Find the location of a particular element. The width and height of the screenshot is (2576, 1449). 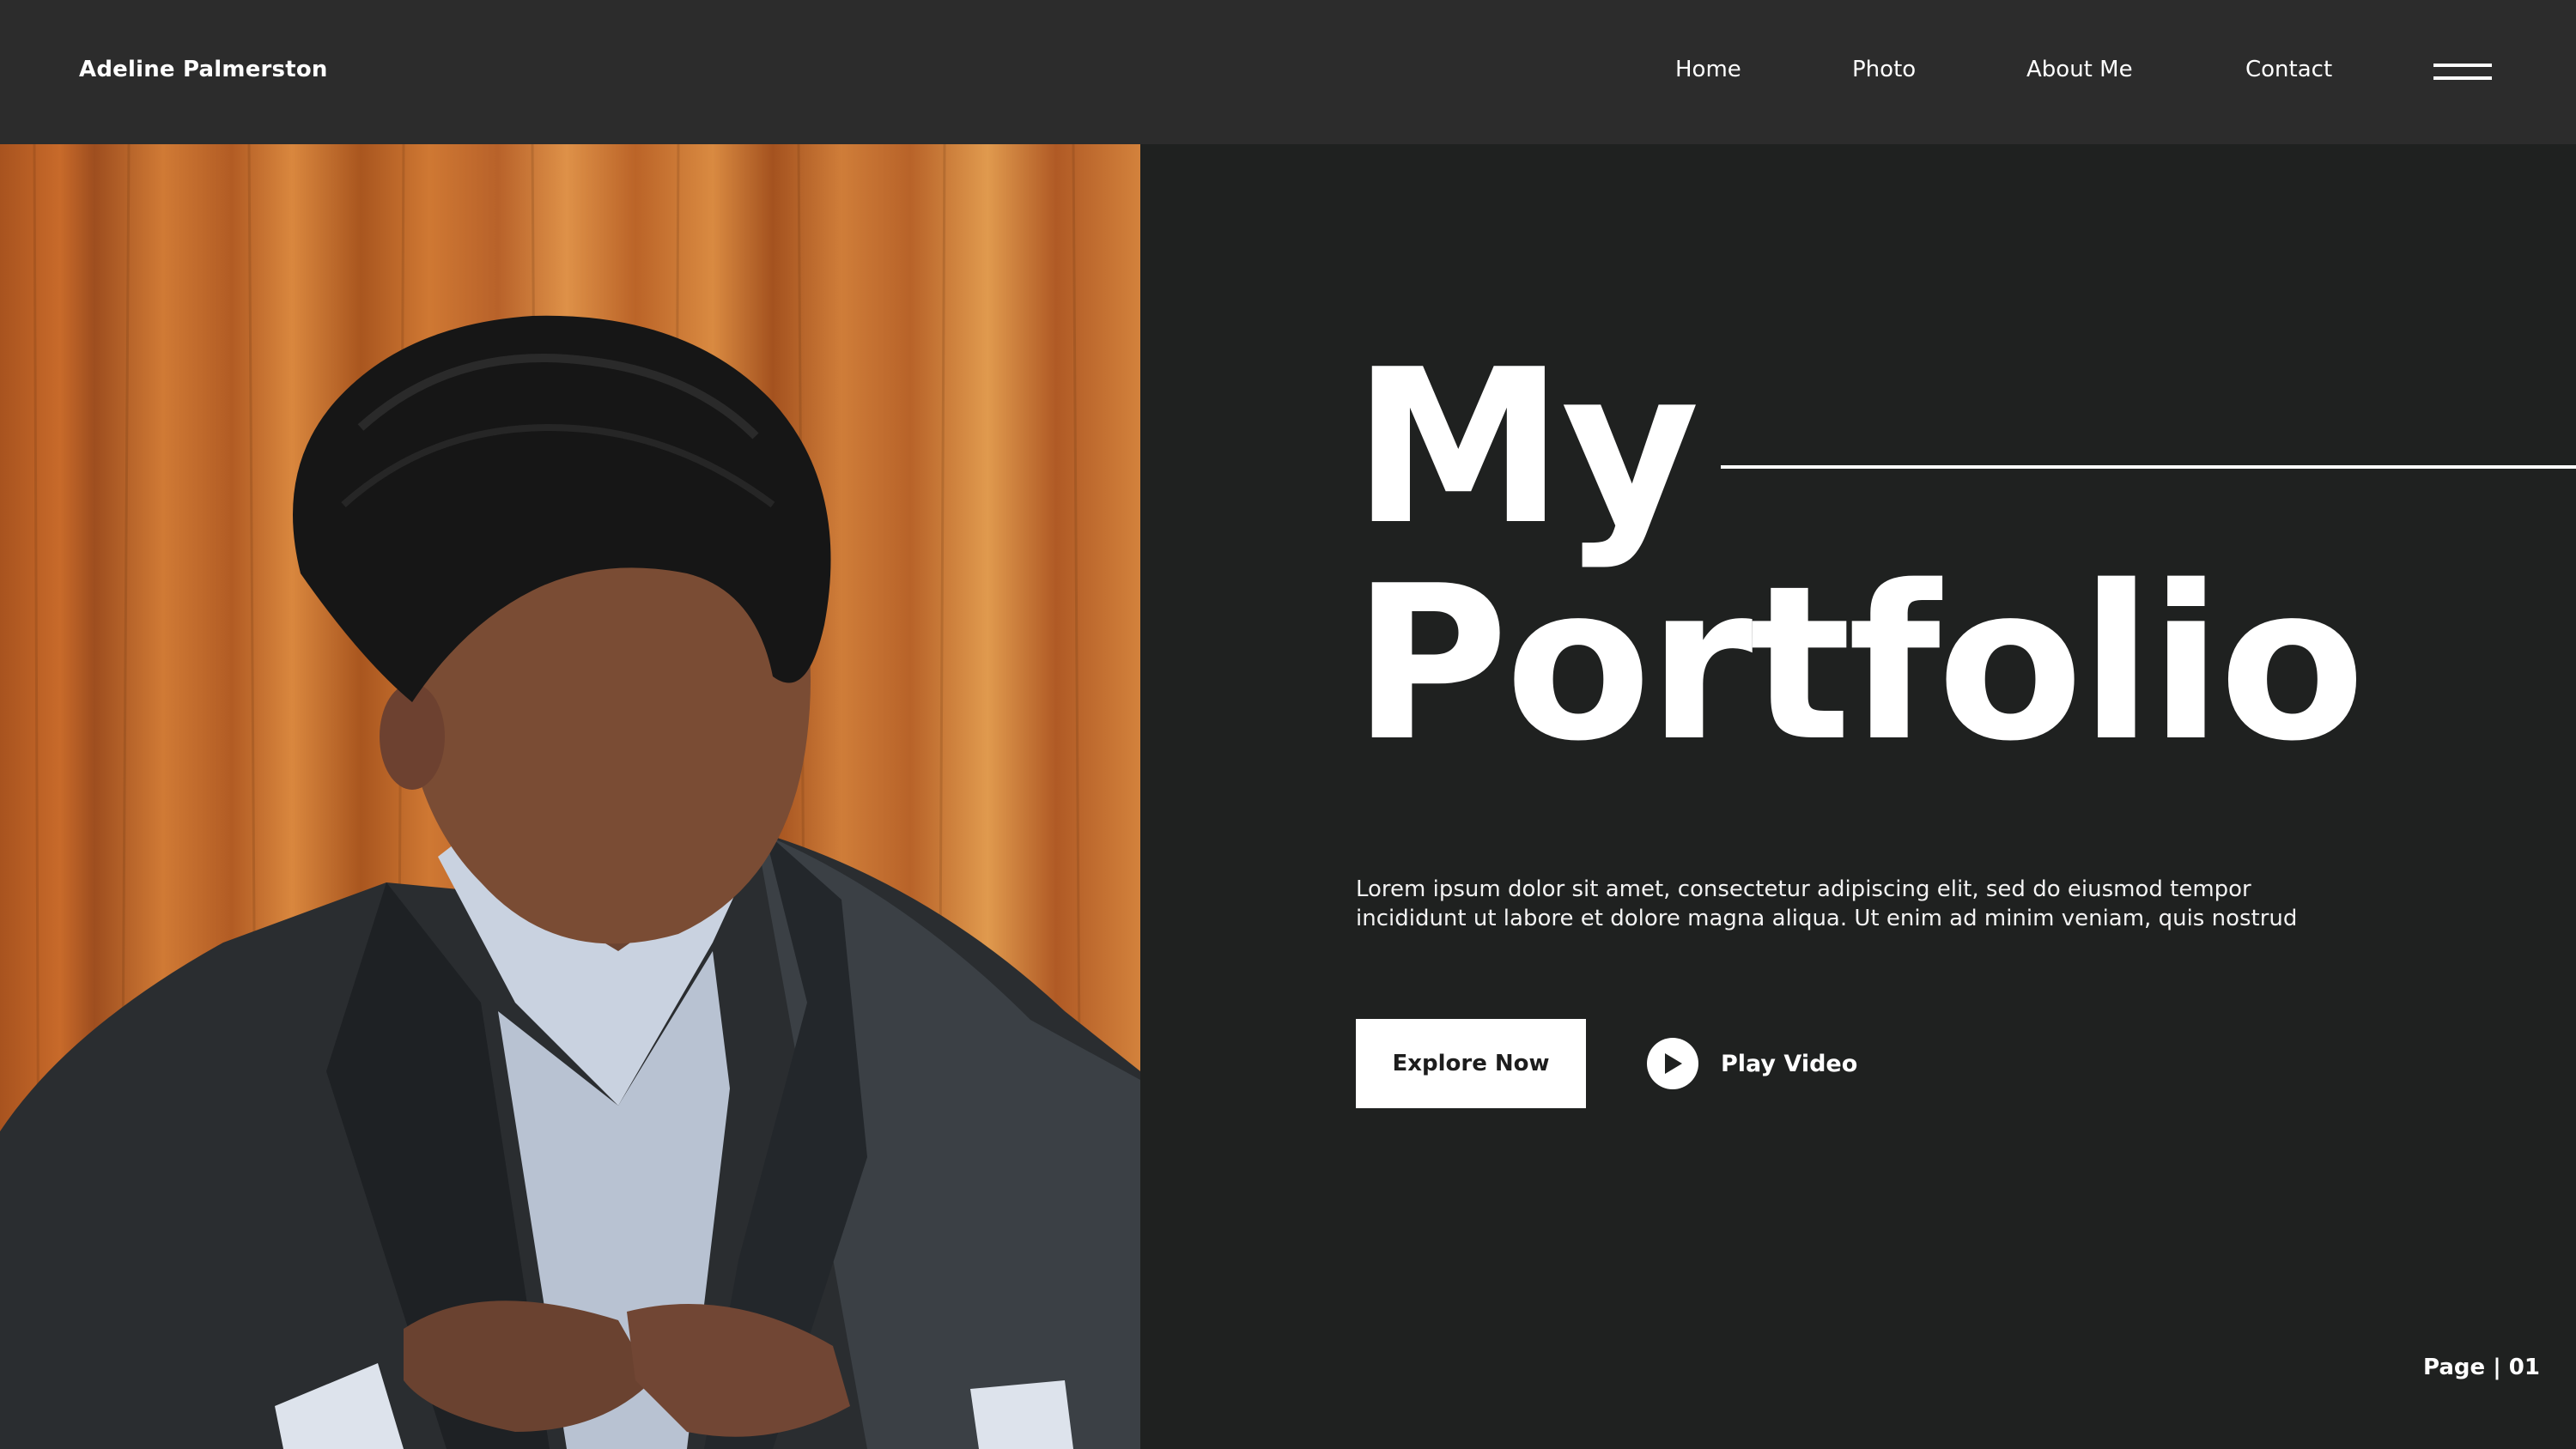

play-video-button: Play Video is located at coordinates (1752, 1063).